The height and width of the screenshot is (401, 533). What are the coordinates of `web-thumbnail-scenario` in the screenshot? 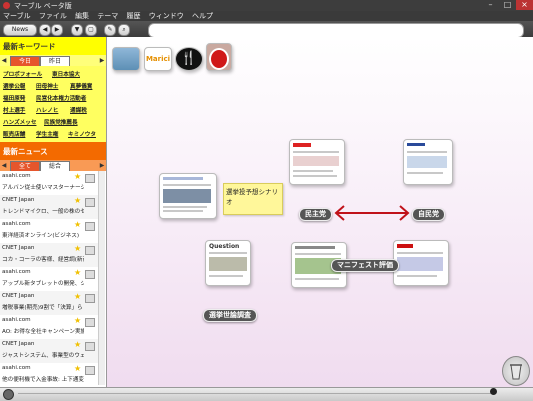 It's located at (188, 196).